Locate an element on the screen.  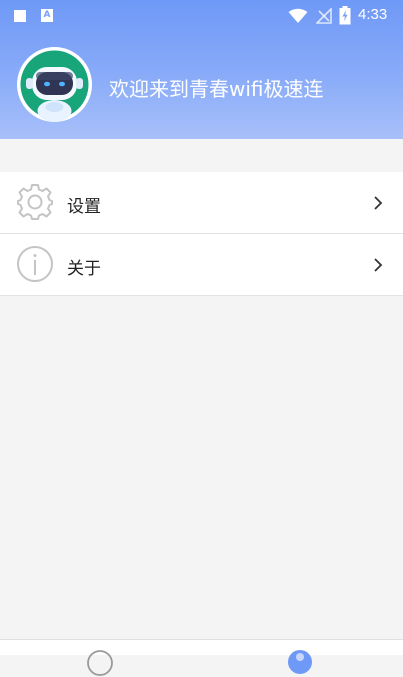
bottom-tab-bar is located at coordinates (201, 657).